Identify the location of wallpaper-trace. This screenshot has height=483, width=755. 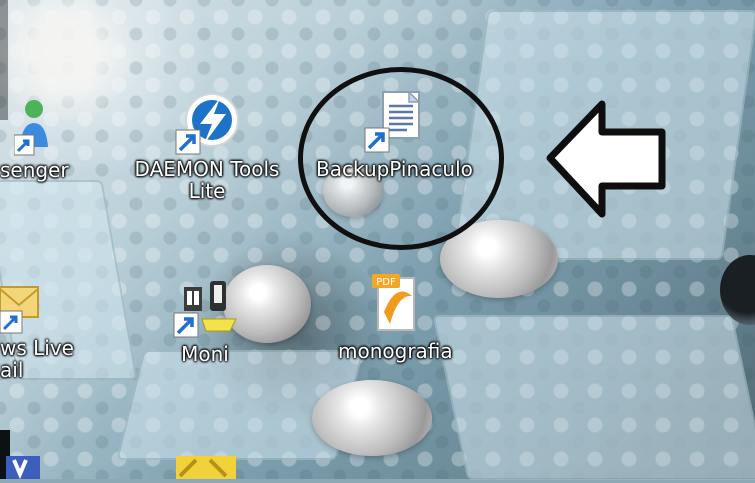
(593, 397).